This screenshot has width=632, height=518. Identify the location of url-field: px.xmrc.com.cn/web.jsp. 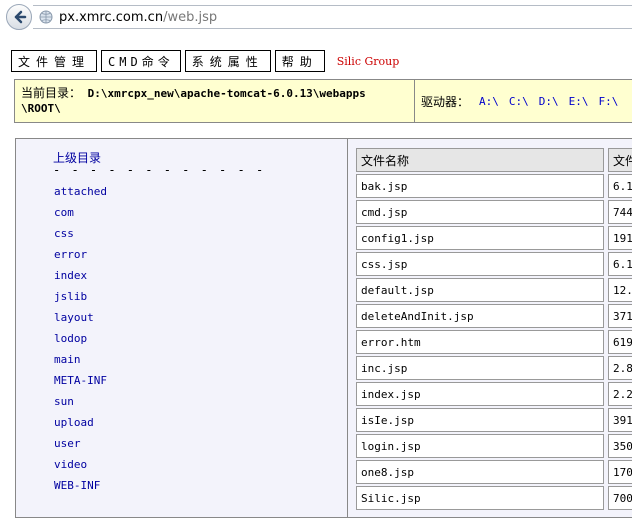
(332, 17).